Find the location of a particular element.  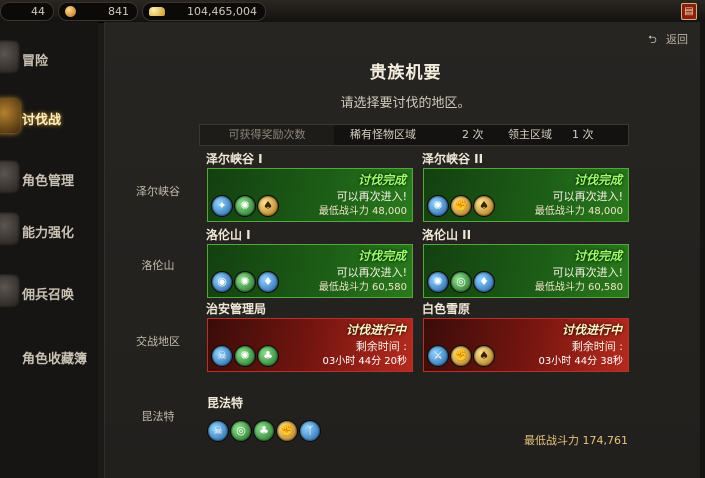

level-pill: 44 is located at coordinates (27, 11).